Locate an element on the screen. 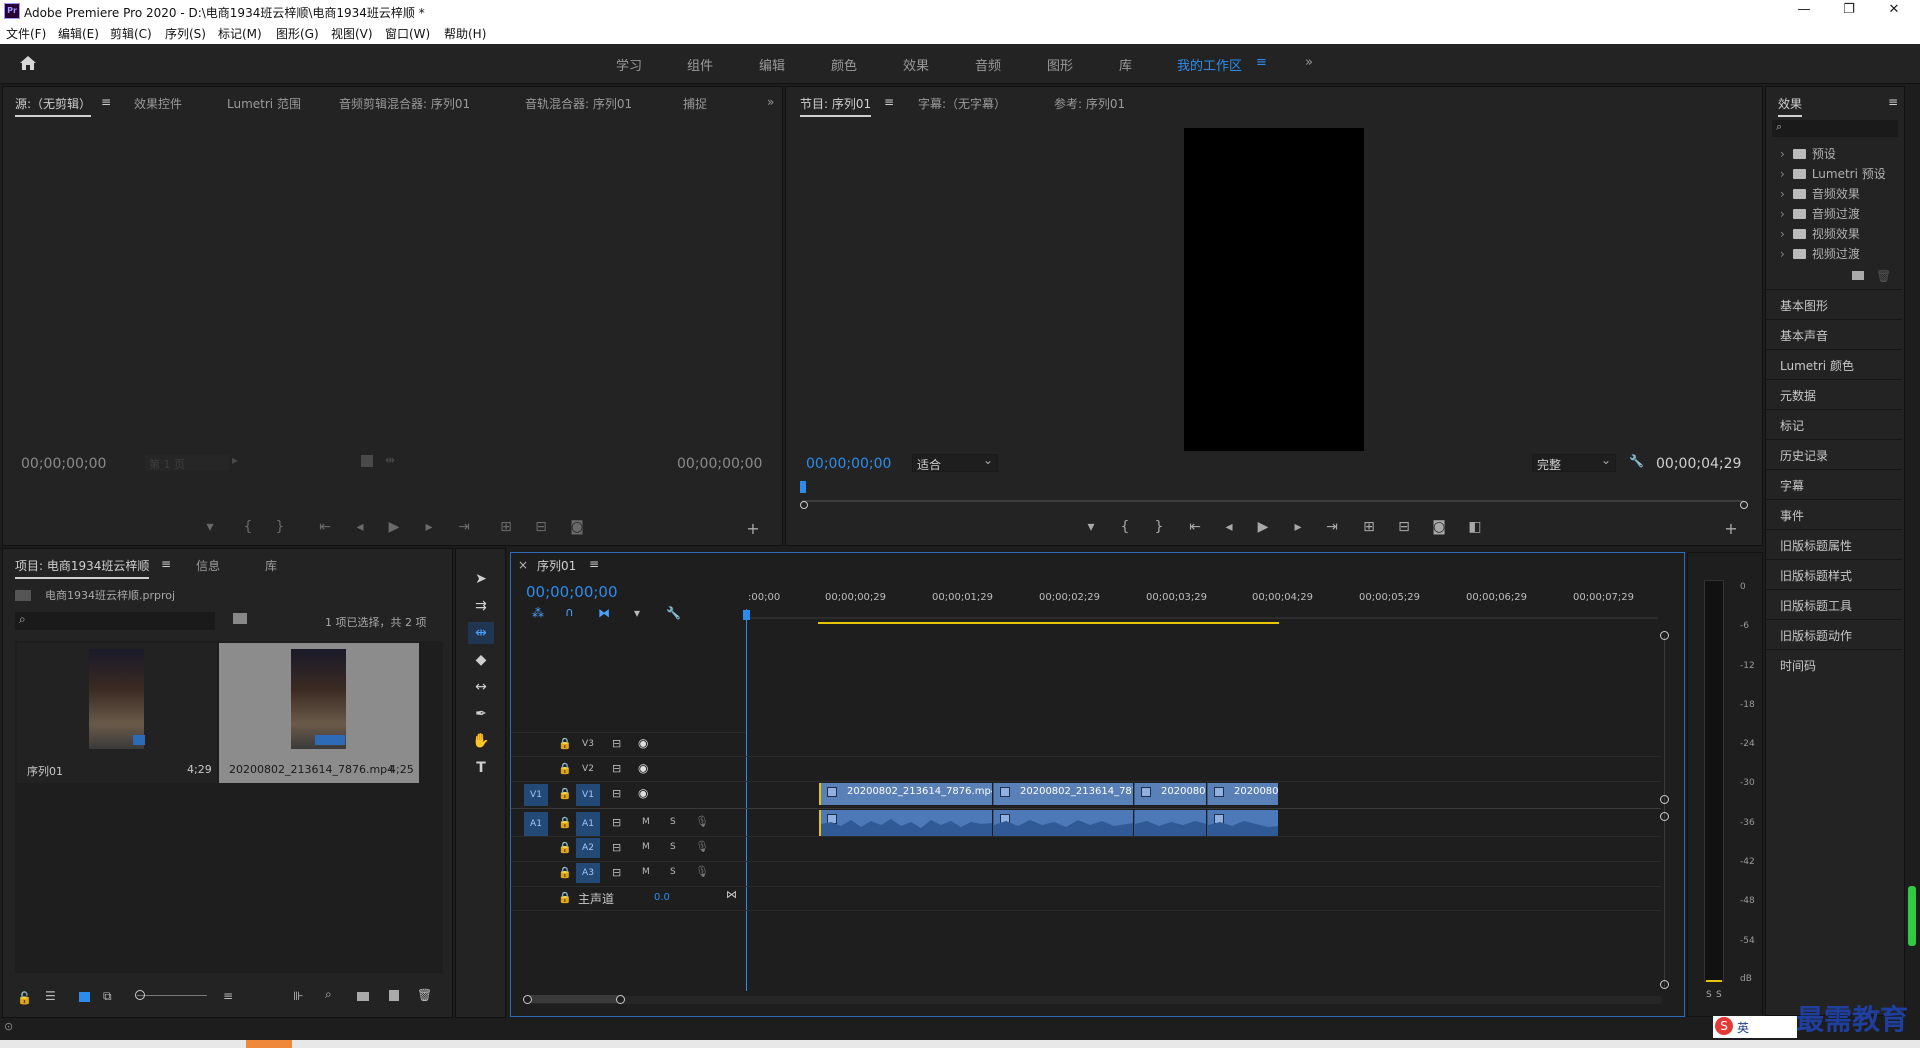 This screenshot has height=1048, width=1920. timeline-tab: 序列01 is located at coordinates (556, 565).